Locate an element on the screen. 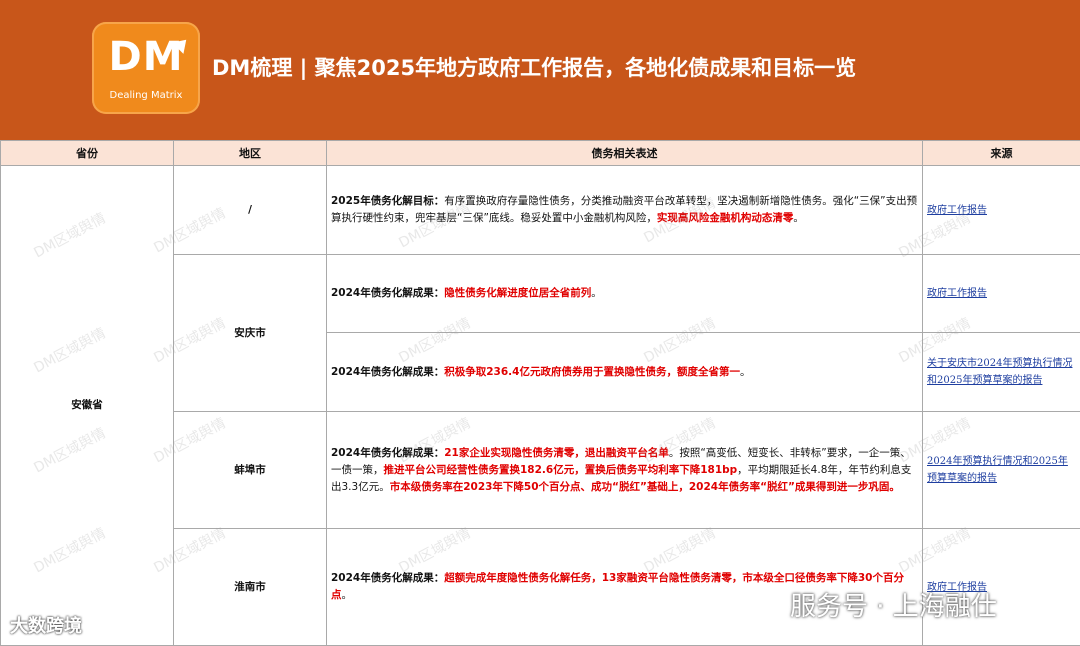  header-source: 来源 is located at coordinates (1001, 153).